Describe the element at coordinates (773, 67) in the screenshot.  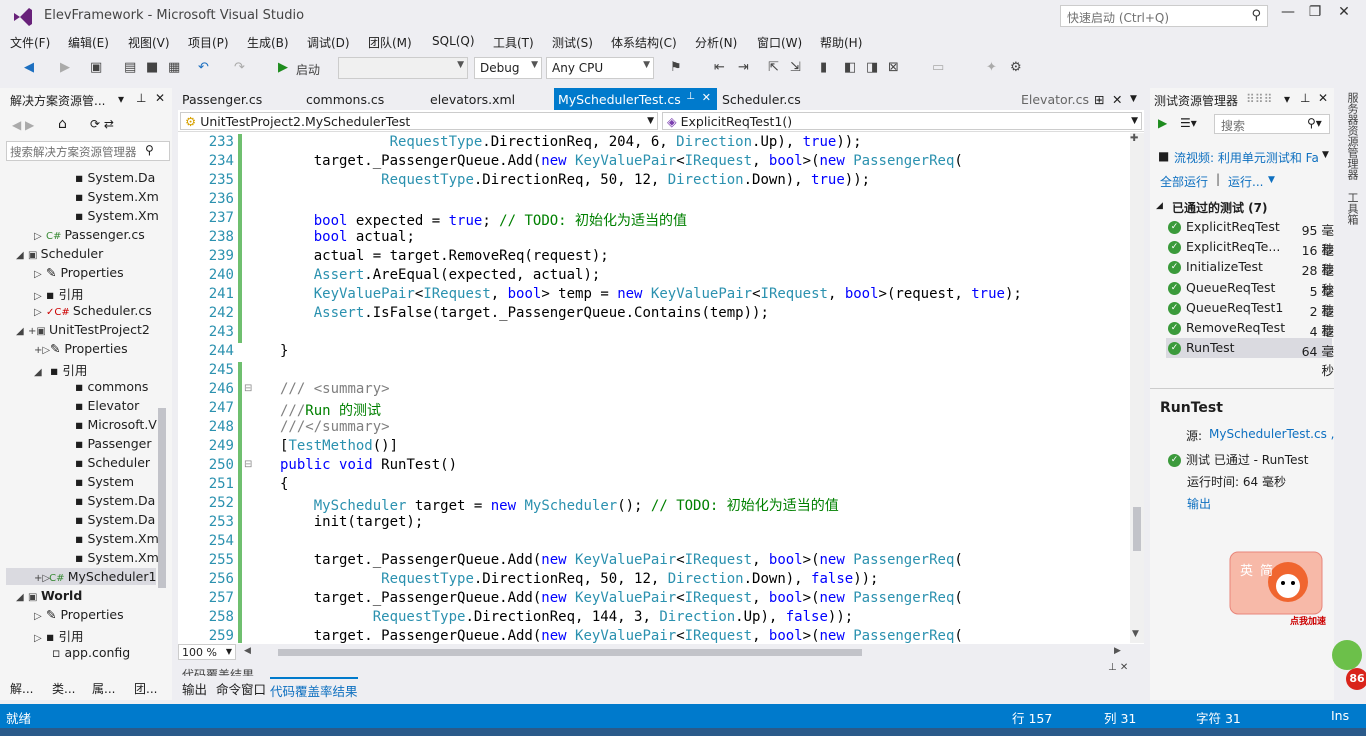
I see `comment-icon: ⇱` at that location.